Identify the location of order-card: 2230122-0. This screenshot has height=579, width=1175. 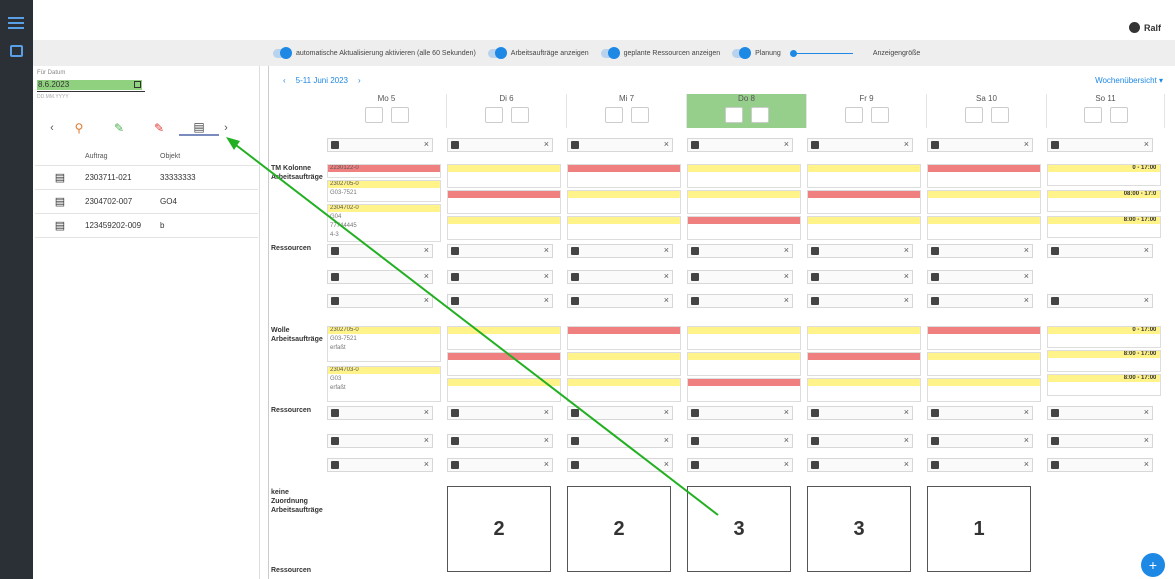
(384, 171).